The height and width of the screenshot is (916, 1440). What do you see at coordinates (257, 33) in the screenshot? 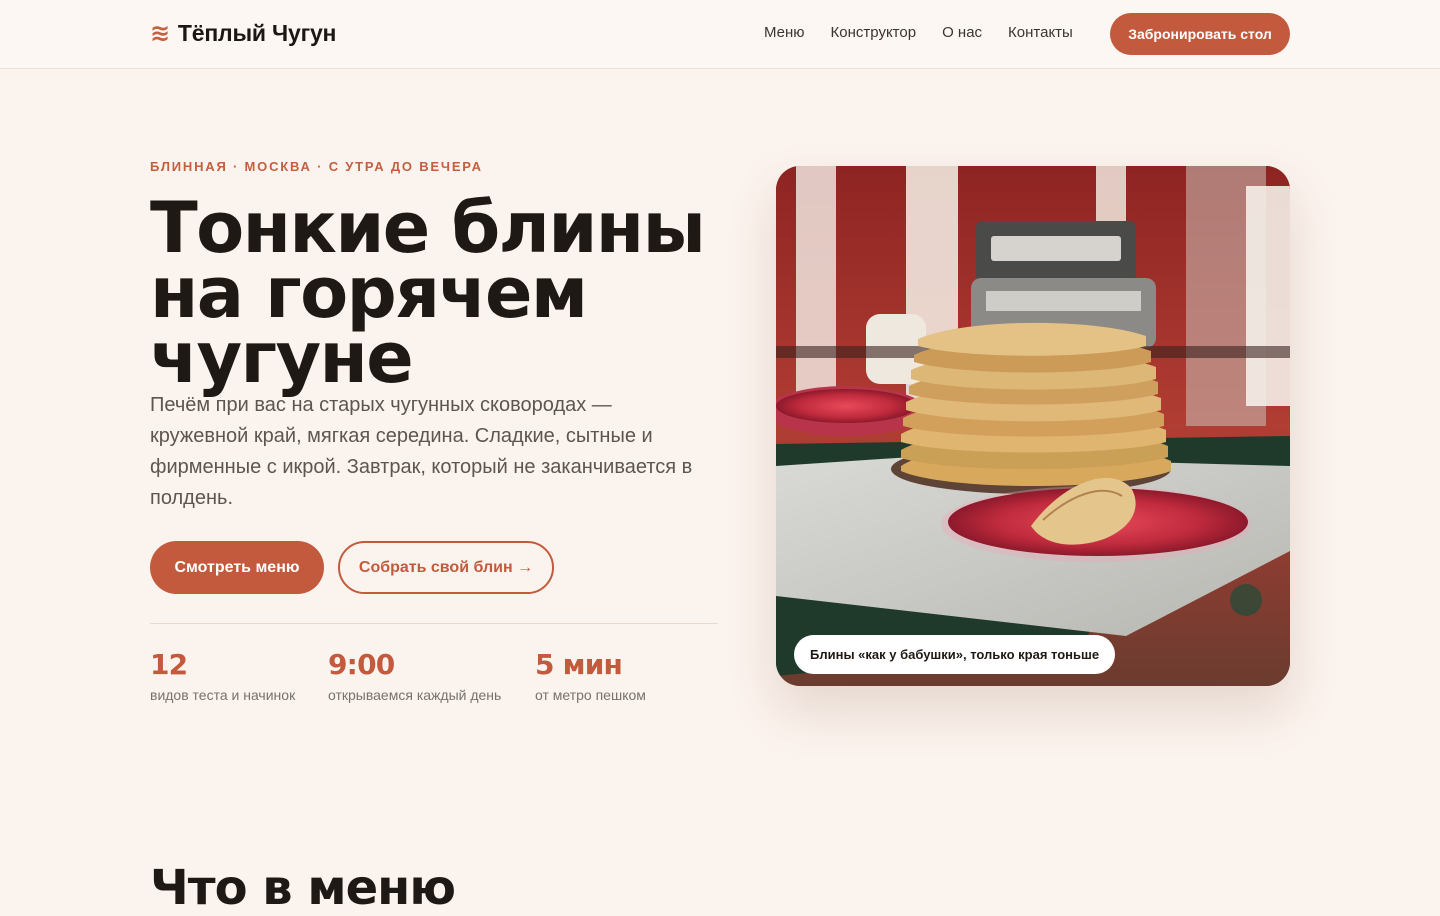
I see `brand-name: Тёплый Чугун` at bounding box center [257, 33].